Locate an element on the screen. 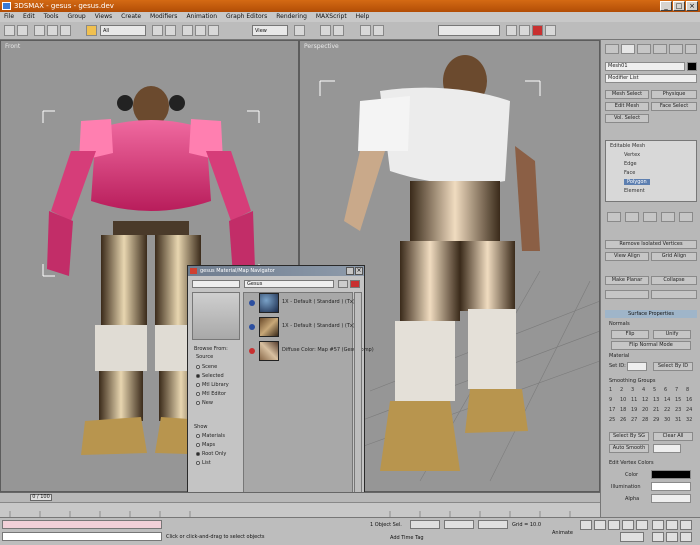 Image resolution: width=700 pixels, height=545 pixels. menu-item-rendering: Rendering is located at coordinates (291, 17).